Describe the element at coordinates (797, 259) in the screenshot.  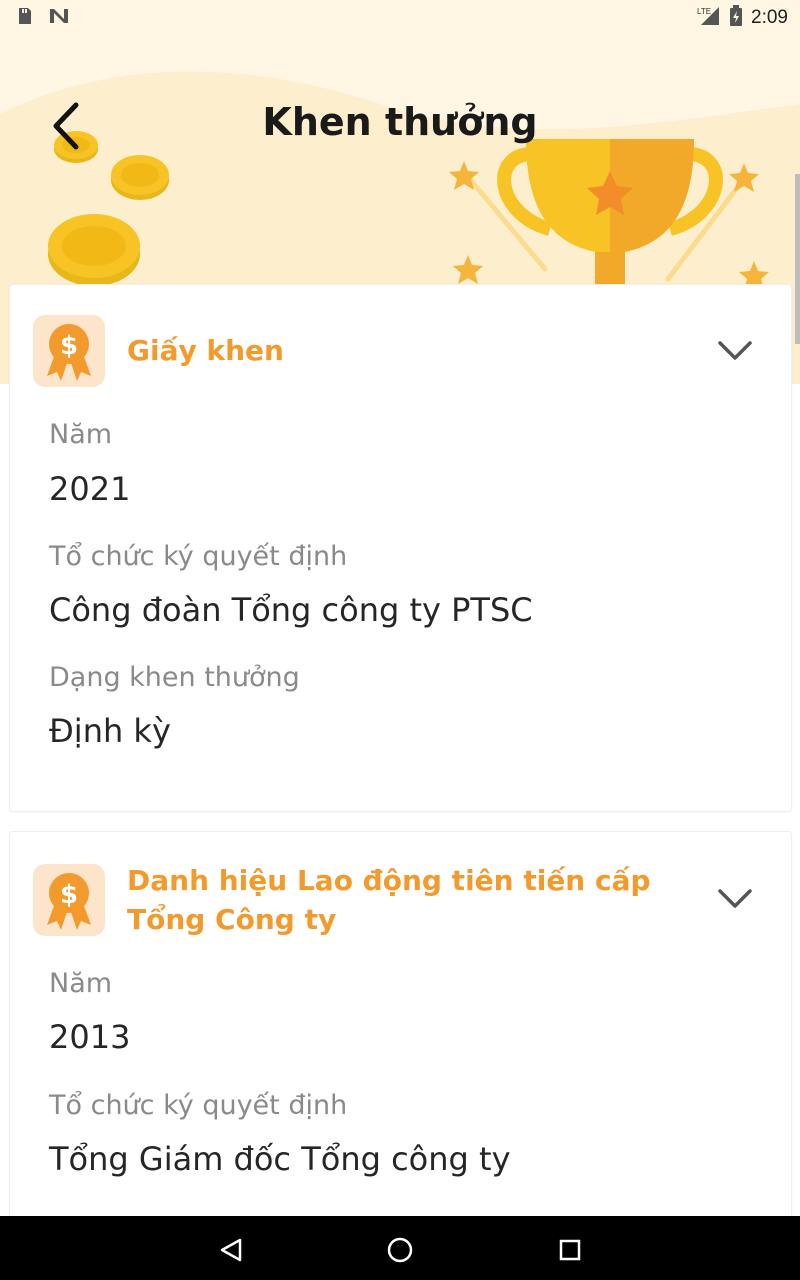
I see `scrollbar` at that location.